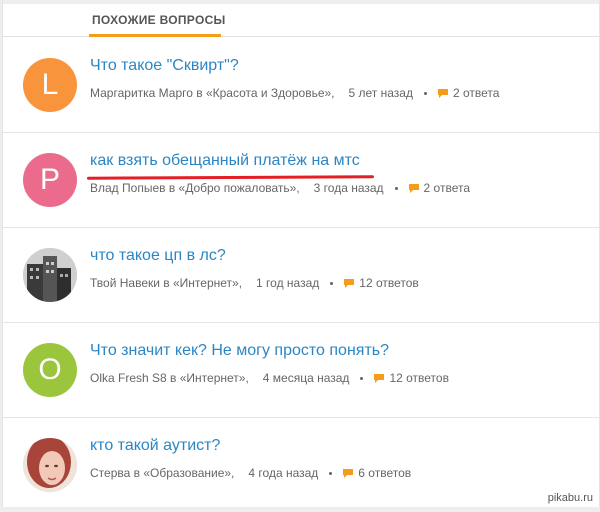 This screenshot has width=600, height=512. Describe the element at coordinates (380, 93) in the screenshot. I see `question-time: 5 лет назад` at that location.